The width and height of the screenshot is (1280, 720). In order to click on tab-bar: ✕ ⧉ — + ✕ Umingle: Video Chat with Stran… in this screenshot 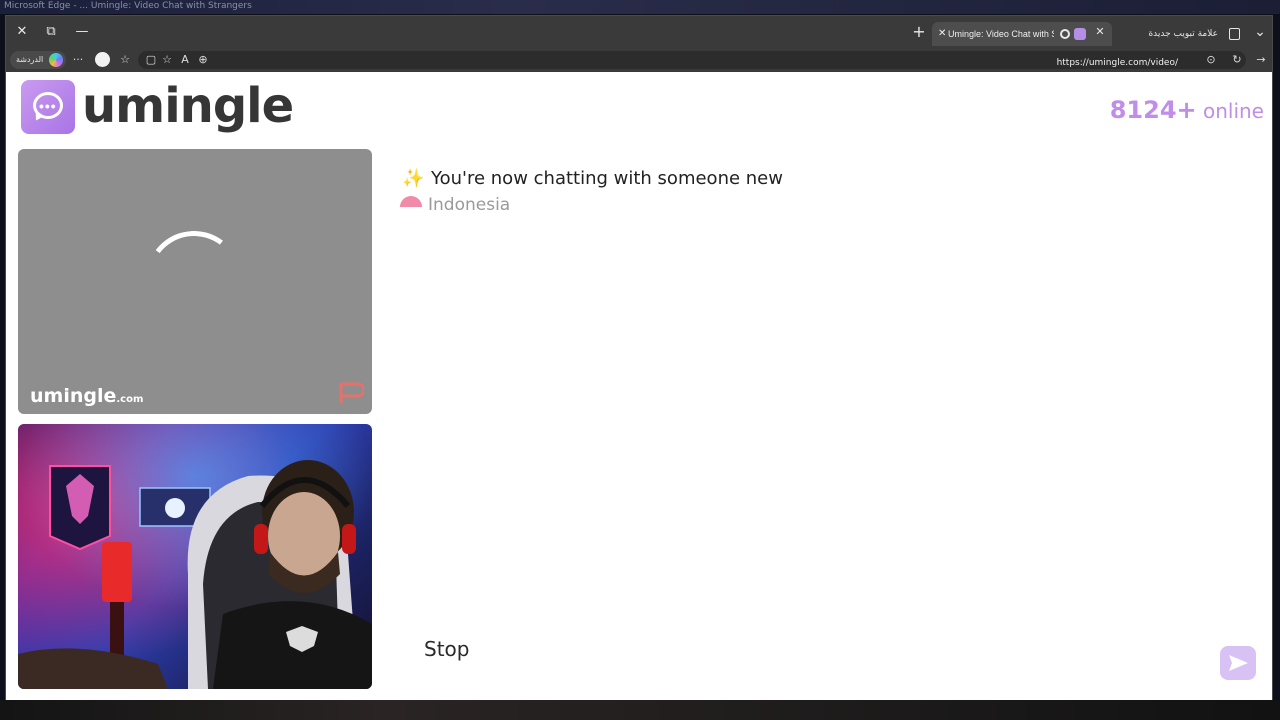, I will do `click(639, 32)`.